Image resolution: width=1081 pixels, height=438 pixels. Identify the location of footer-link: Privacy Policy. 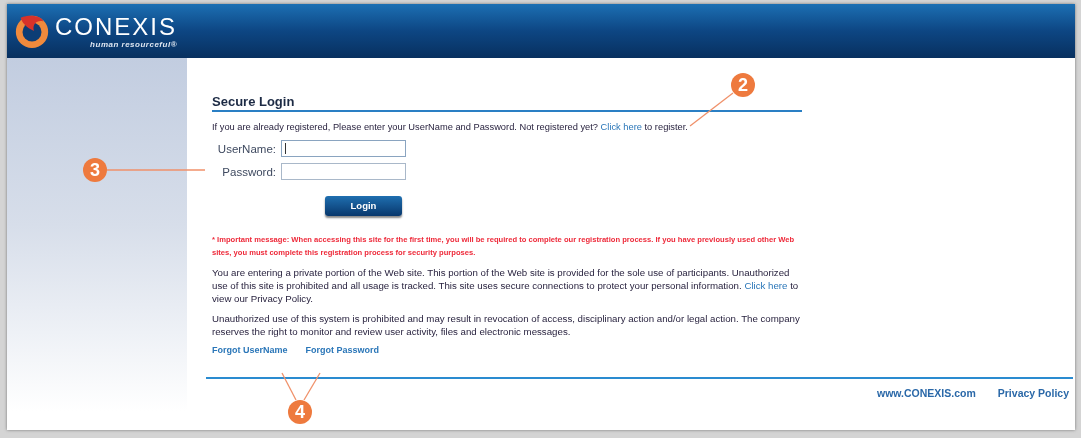
(1033, 392).